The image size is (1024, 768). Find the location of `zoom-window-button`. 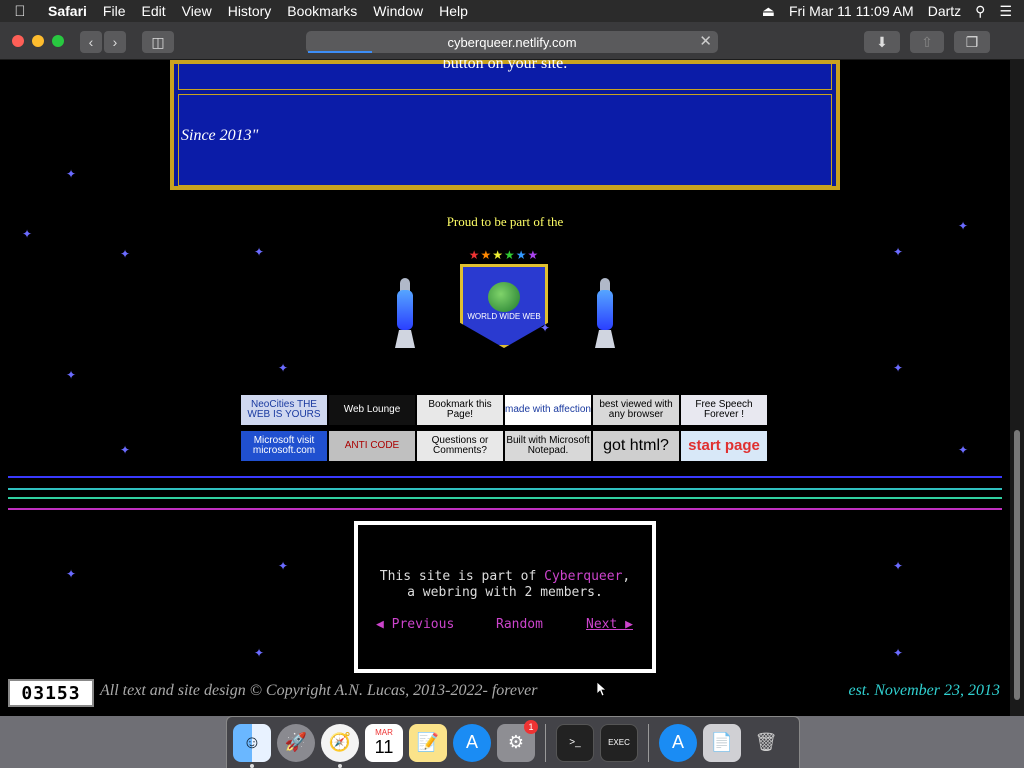

zoom-window-button is located at coordinates (58, 41).